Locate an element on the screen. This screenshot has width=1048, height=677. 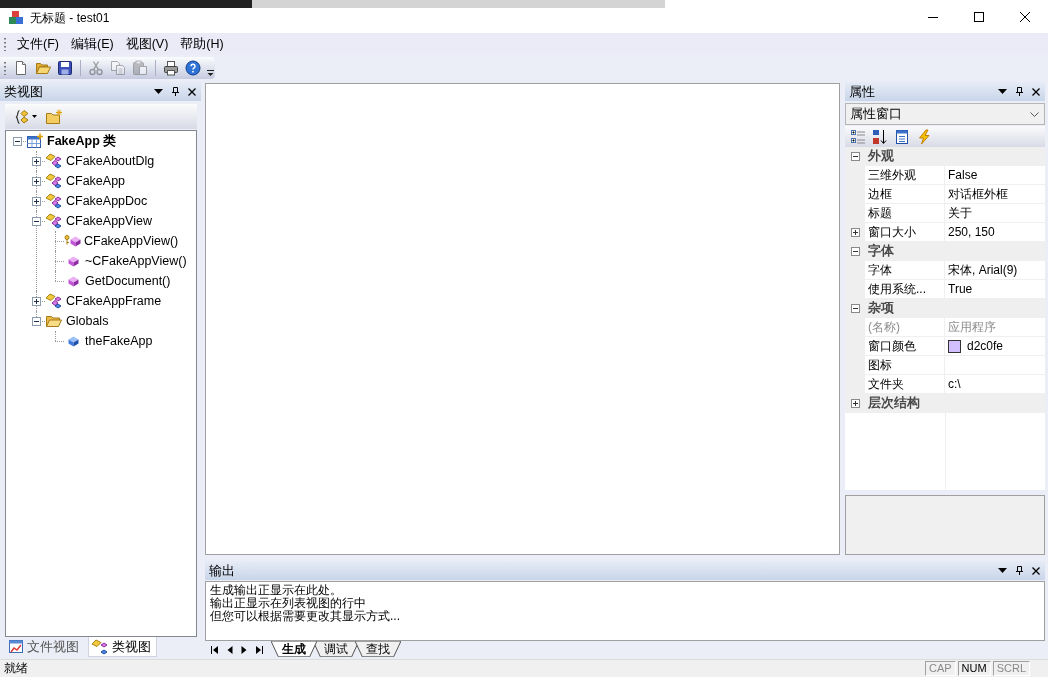
open-folder-icon is located at coordinates (43, 68).